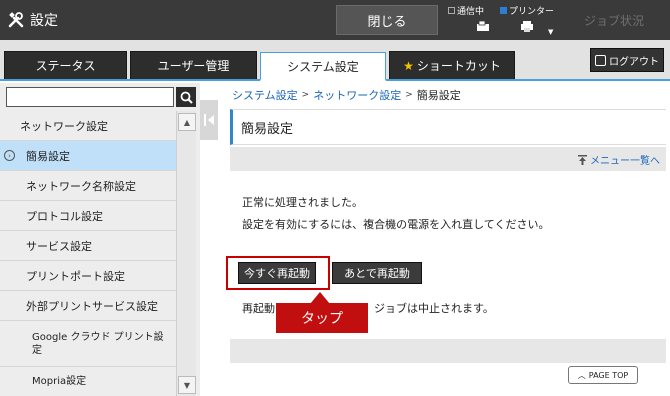  Describe the element at coordinates (92, 306) in the screenshot. I see `sidebar-item-label: 外部プリントサービス設定` at that location.